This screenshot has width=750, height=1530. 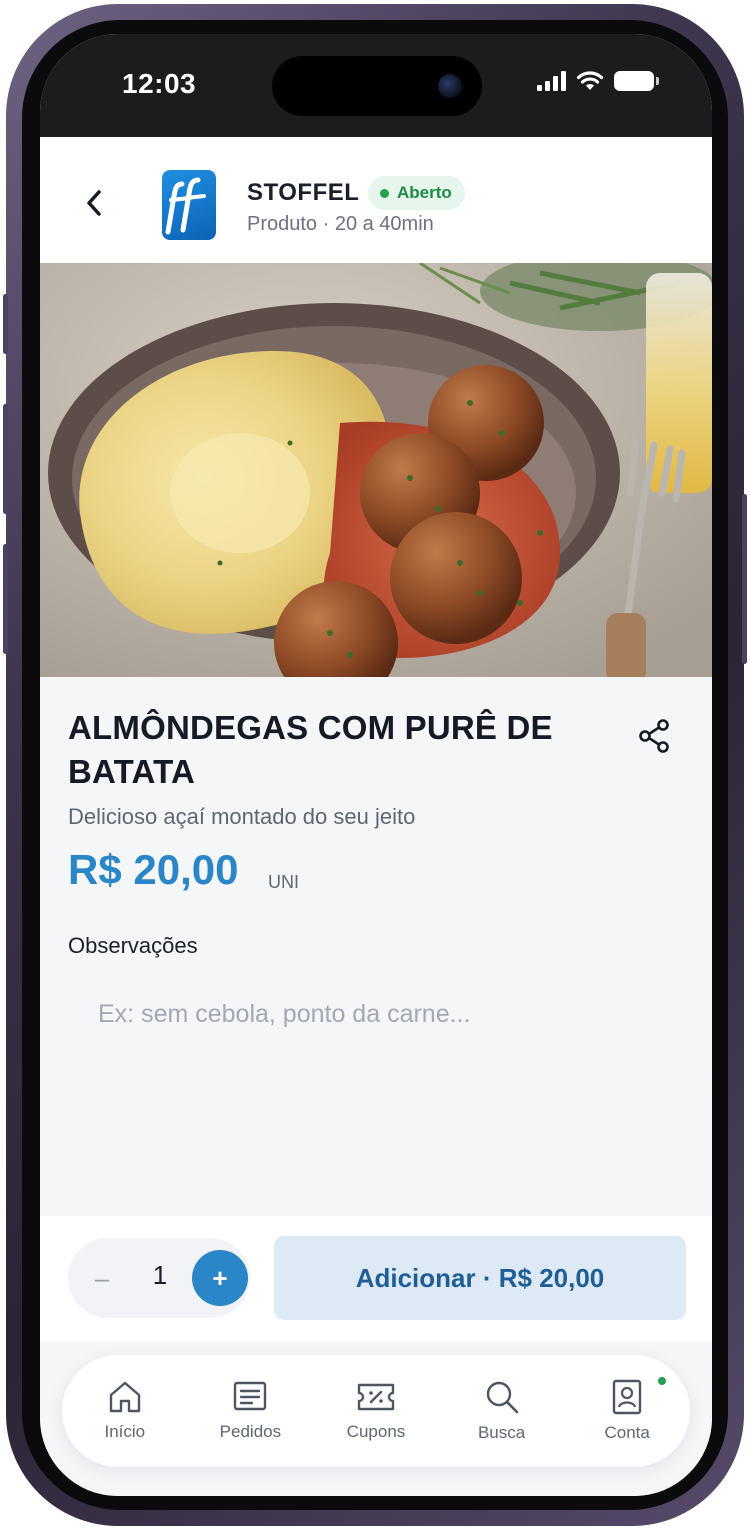 What do you see at coordinates (220, 1278) in the screenshot?
I see `increase-quantity-button: +` at bounding box center [220, 1278].